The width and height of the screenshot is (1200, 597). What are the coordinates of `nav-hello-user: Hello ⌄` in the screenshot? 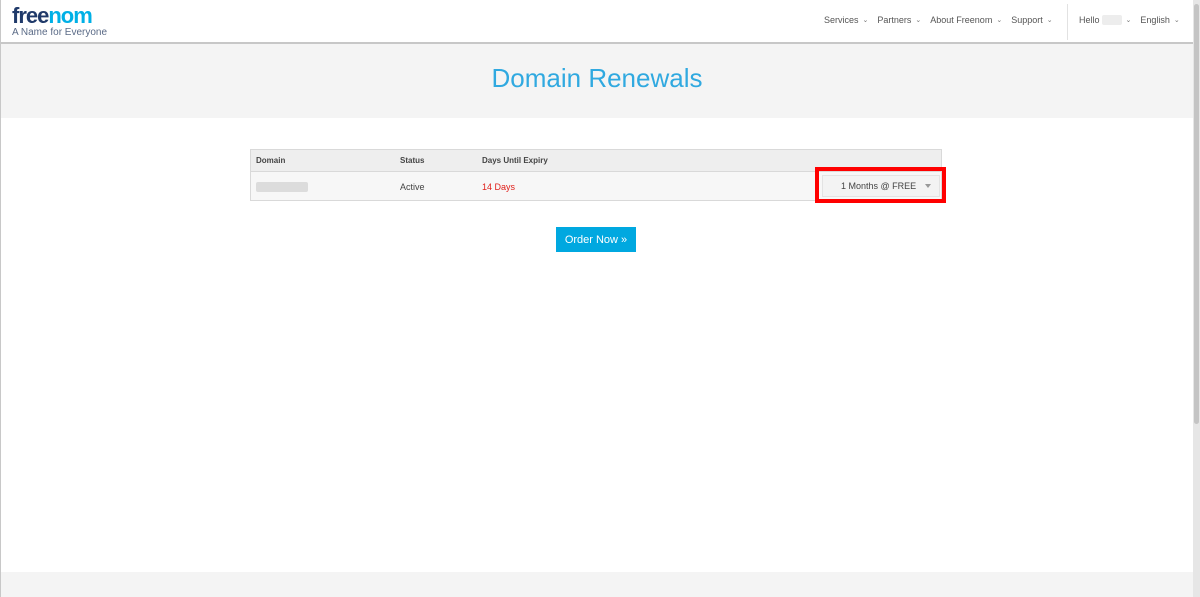 It's located at (1105, 20).